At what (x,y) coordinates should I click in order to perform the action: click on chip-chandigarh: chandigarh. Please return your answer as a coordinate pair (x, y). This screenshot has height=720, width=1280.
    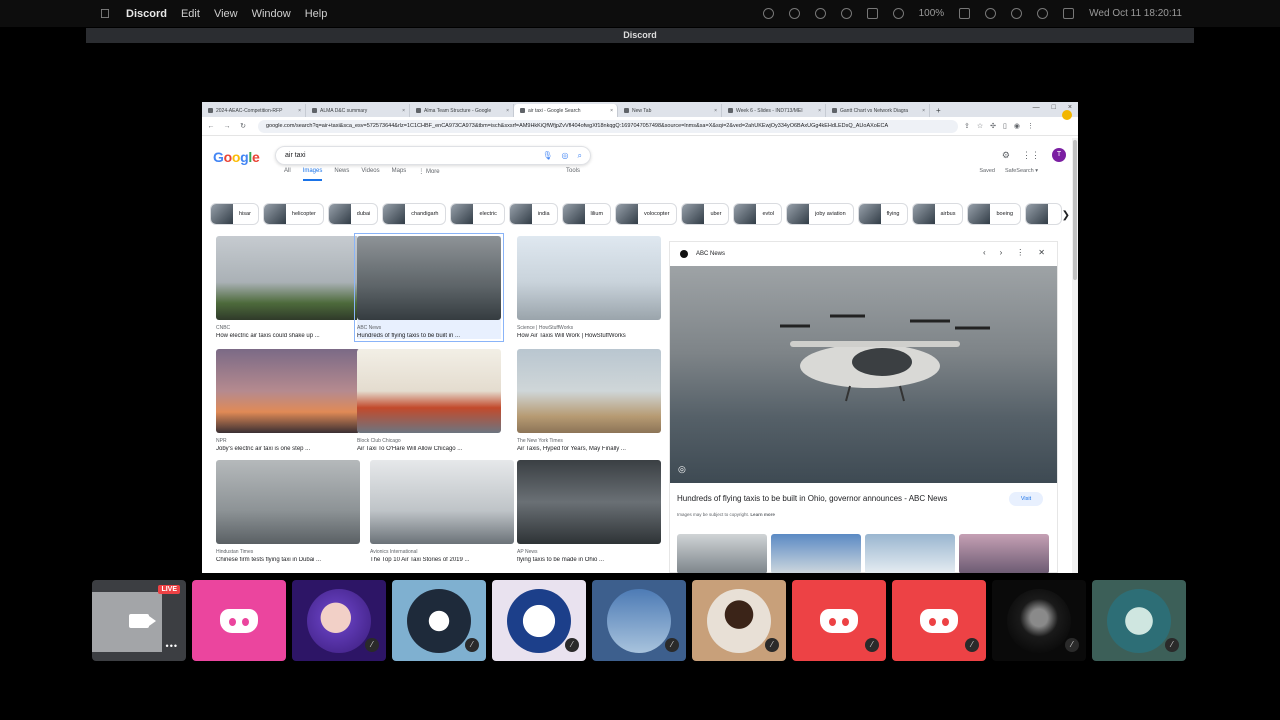
    Looking at the image, I should click on (414, 214).